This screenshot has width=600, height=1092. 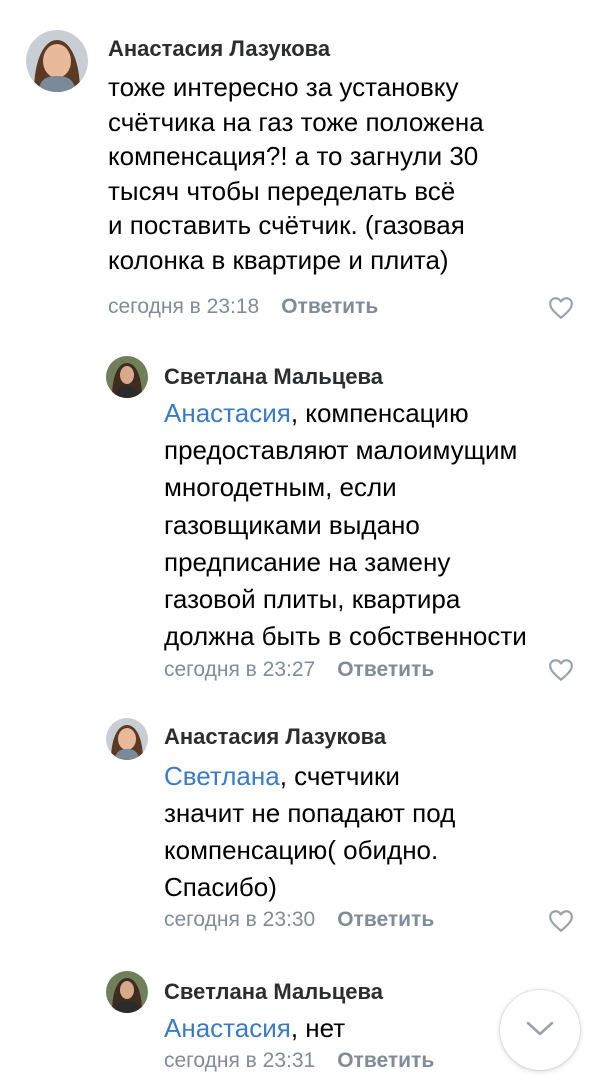 I want to click on comment-text-line: Спасибо), so click(x=220, y=887).